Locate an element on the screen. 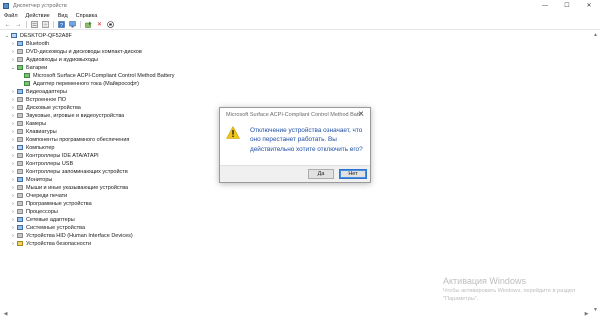 Image resolution: width=600 pixels, height=318 pixels. tree-item-storage-controllers: › Контроллеры запоминающих устройств is located at coordinates (69, 172).